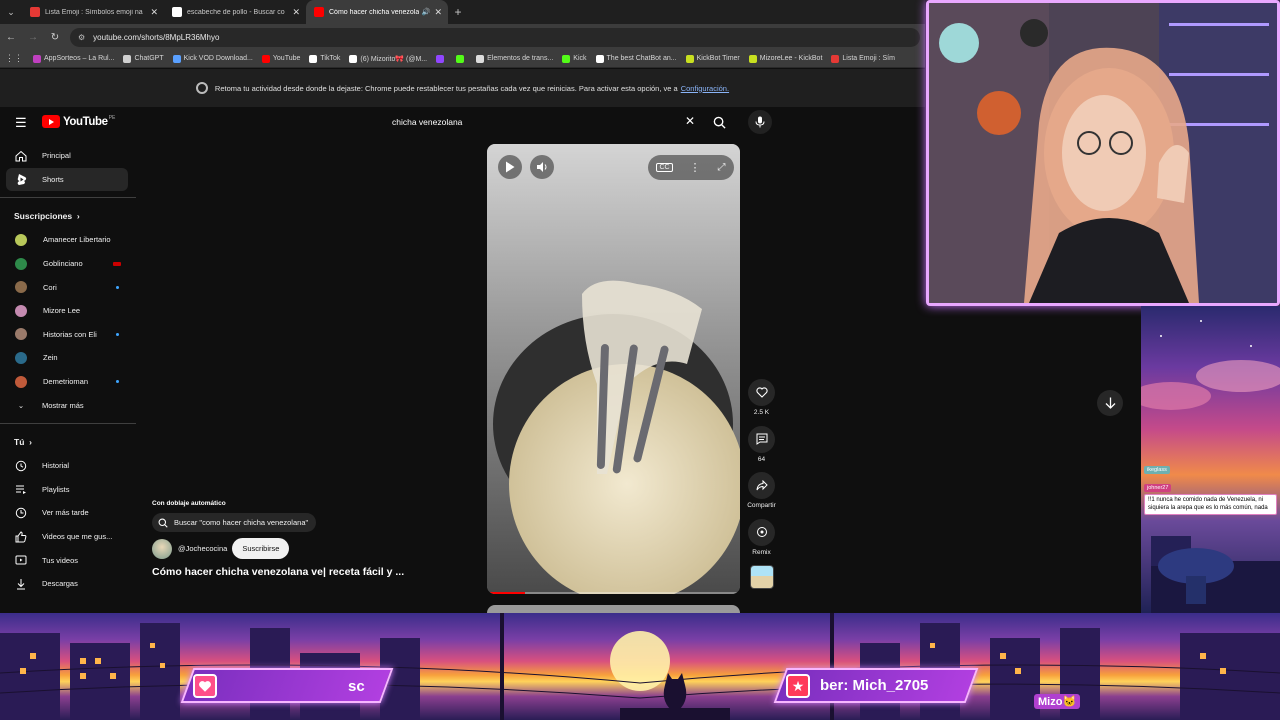 Image resolution: width=1280 pixels, height=720 pixels. What do you see at coordinates (68, 216) in the screenshot?
I see `subscriptions-heading: Suscripciones ›` at bounding box center [68, 216].